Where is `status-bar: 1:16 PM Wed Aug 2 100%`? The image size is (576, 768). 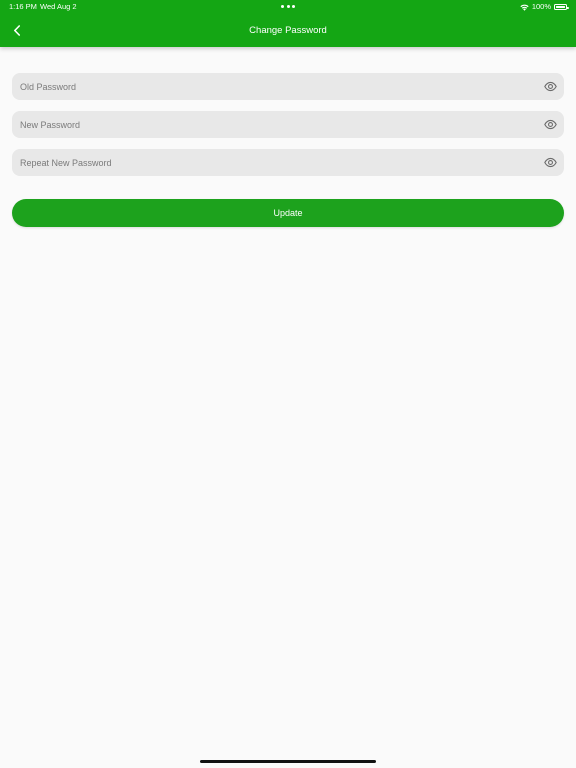
status-bar: 1:16 PM Wed Aug 2 100% is located at coordinates (288, 7).